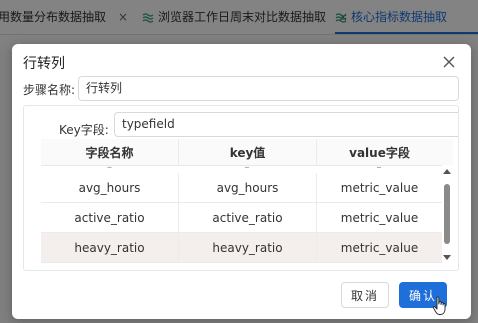 The width and height of the screenshot is (478, 323). Describe the element at coordinates (49, 90) in the screenshot. I see `step-name-label: 步骤名称:` at that location.